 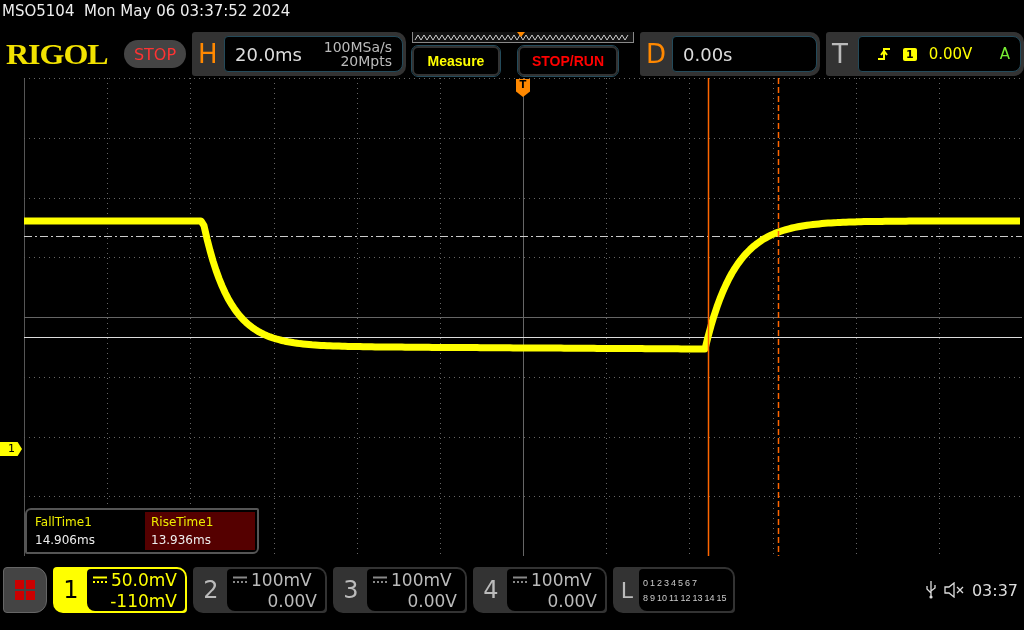 What do you see at coordinates (366, 61) in the screenshot?
I see `memory-depth: 20Mpts` at bounding box center [366, 61].